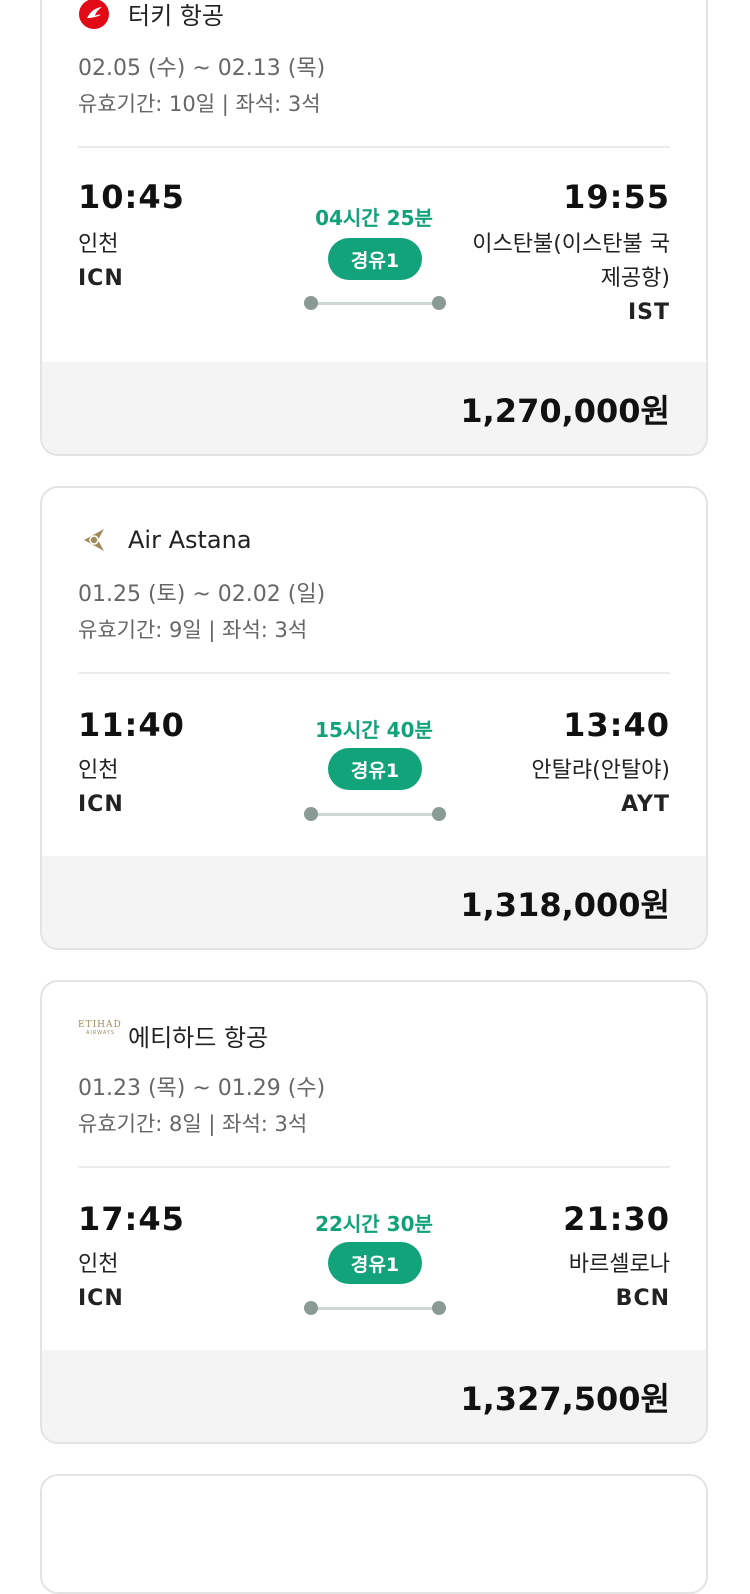 The width and height of the screenshot is (750, 1594). I want to click on price-section: 1,270,000원, so click(374, 408).